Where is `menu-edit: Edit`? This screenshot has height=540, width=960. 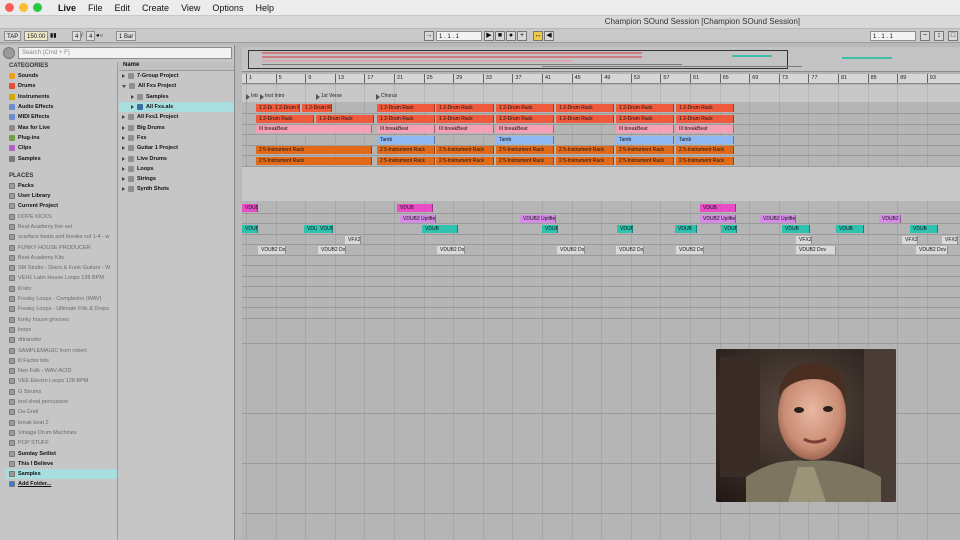
menu-edit: Edit is located at coordinates (123, 8).